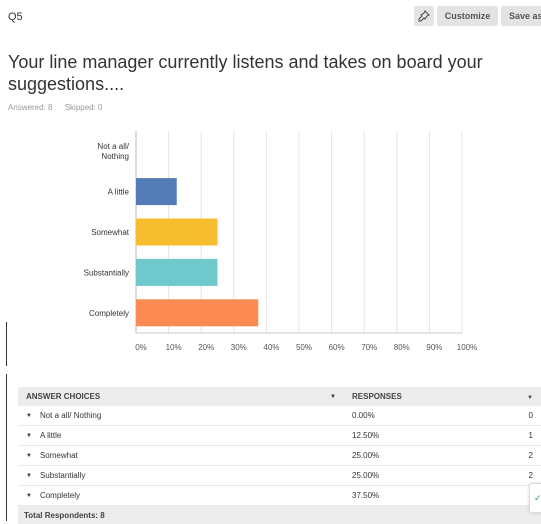  Describe the element at coordinates (366, 495) in the screenshot. I see `row-percent-value: 37.50%` at that location.